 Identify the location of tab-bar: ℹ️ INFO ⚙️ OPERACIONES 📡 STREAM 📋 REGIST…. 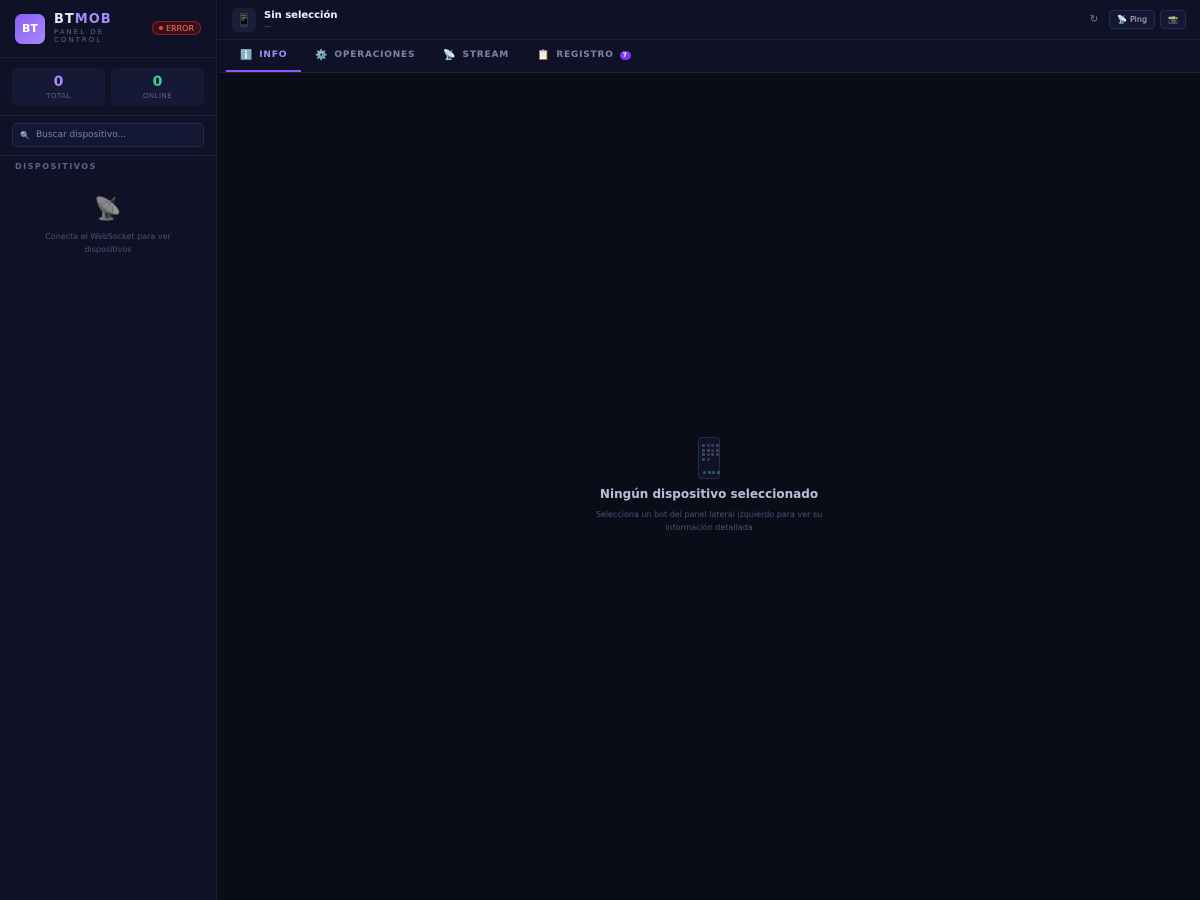
(709, 56).